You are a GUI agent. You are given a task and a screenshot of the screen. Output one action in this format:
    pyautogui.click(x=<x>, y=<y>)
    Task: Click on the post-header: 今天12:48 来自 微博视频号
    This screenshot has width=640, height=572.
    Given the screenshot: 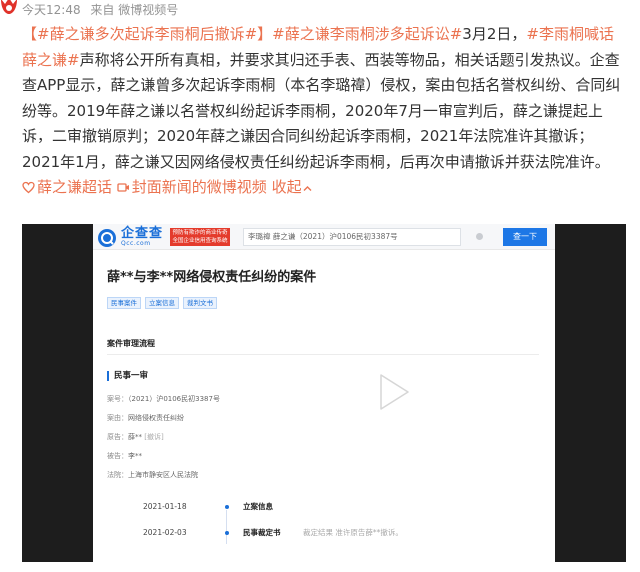 What is the action you would take?
    pyautogui.click(x=320, y=11)
    